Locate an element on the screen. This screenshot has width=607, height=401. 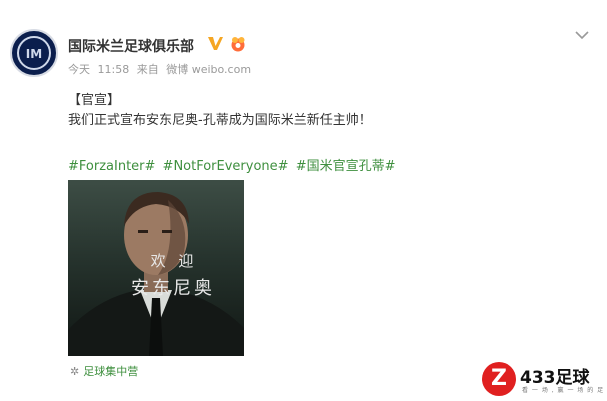
client-link: 微博 weibo.com is located at coordinates (208, 69).